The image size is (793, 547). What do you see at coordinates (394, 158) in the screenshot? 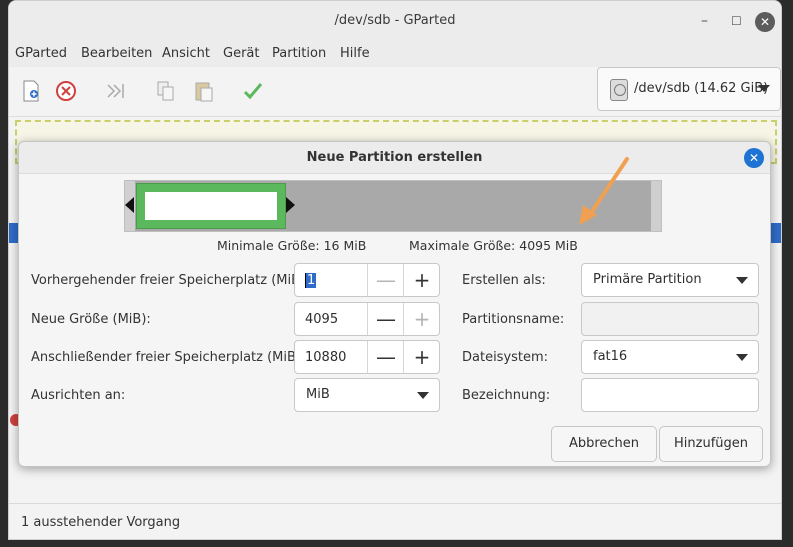
I see `dialog-title: Neue Partition erstellen` at bounding box center [394, 158].